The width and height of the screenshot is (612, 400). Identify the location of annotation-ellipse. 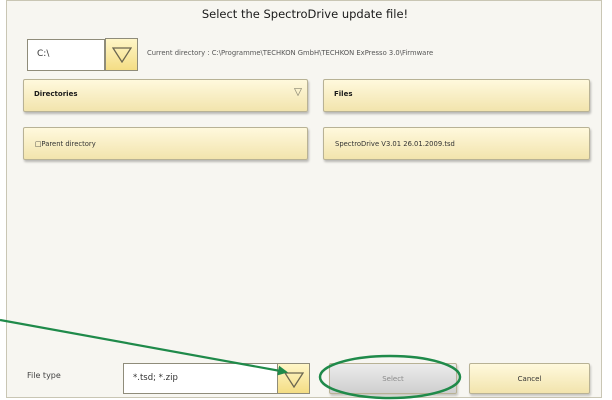
(390, 377).